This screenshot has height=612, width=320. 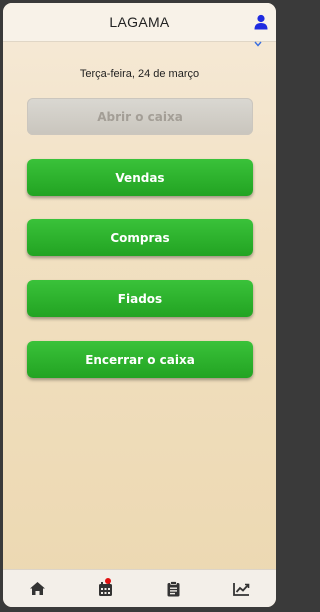 I want to click on chart-line-icon, so click(x=241, y=589).